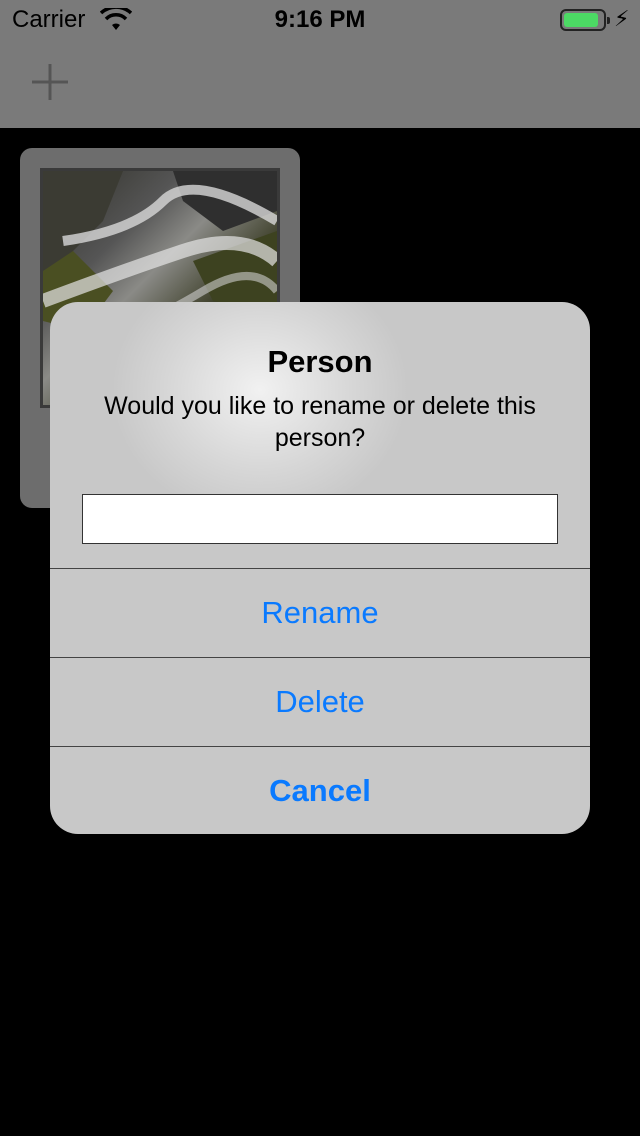 The image size is (640, 1136). What do you see at coordinates (622, 18) in the screenshot?
I see `charging-icon: ⚡` at bounding box center [622, 18].